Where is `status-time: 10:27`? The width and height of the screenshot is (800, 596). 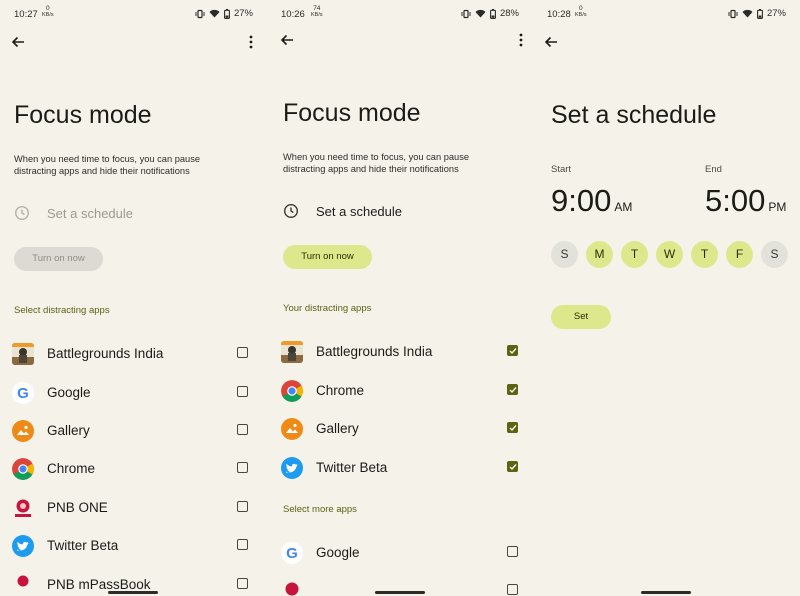
status-time: 10:27 is located at coordinates (26, 14).